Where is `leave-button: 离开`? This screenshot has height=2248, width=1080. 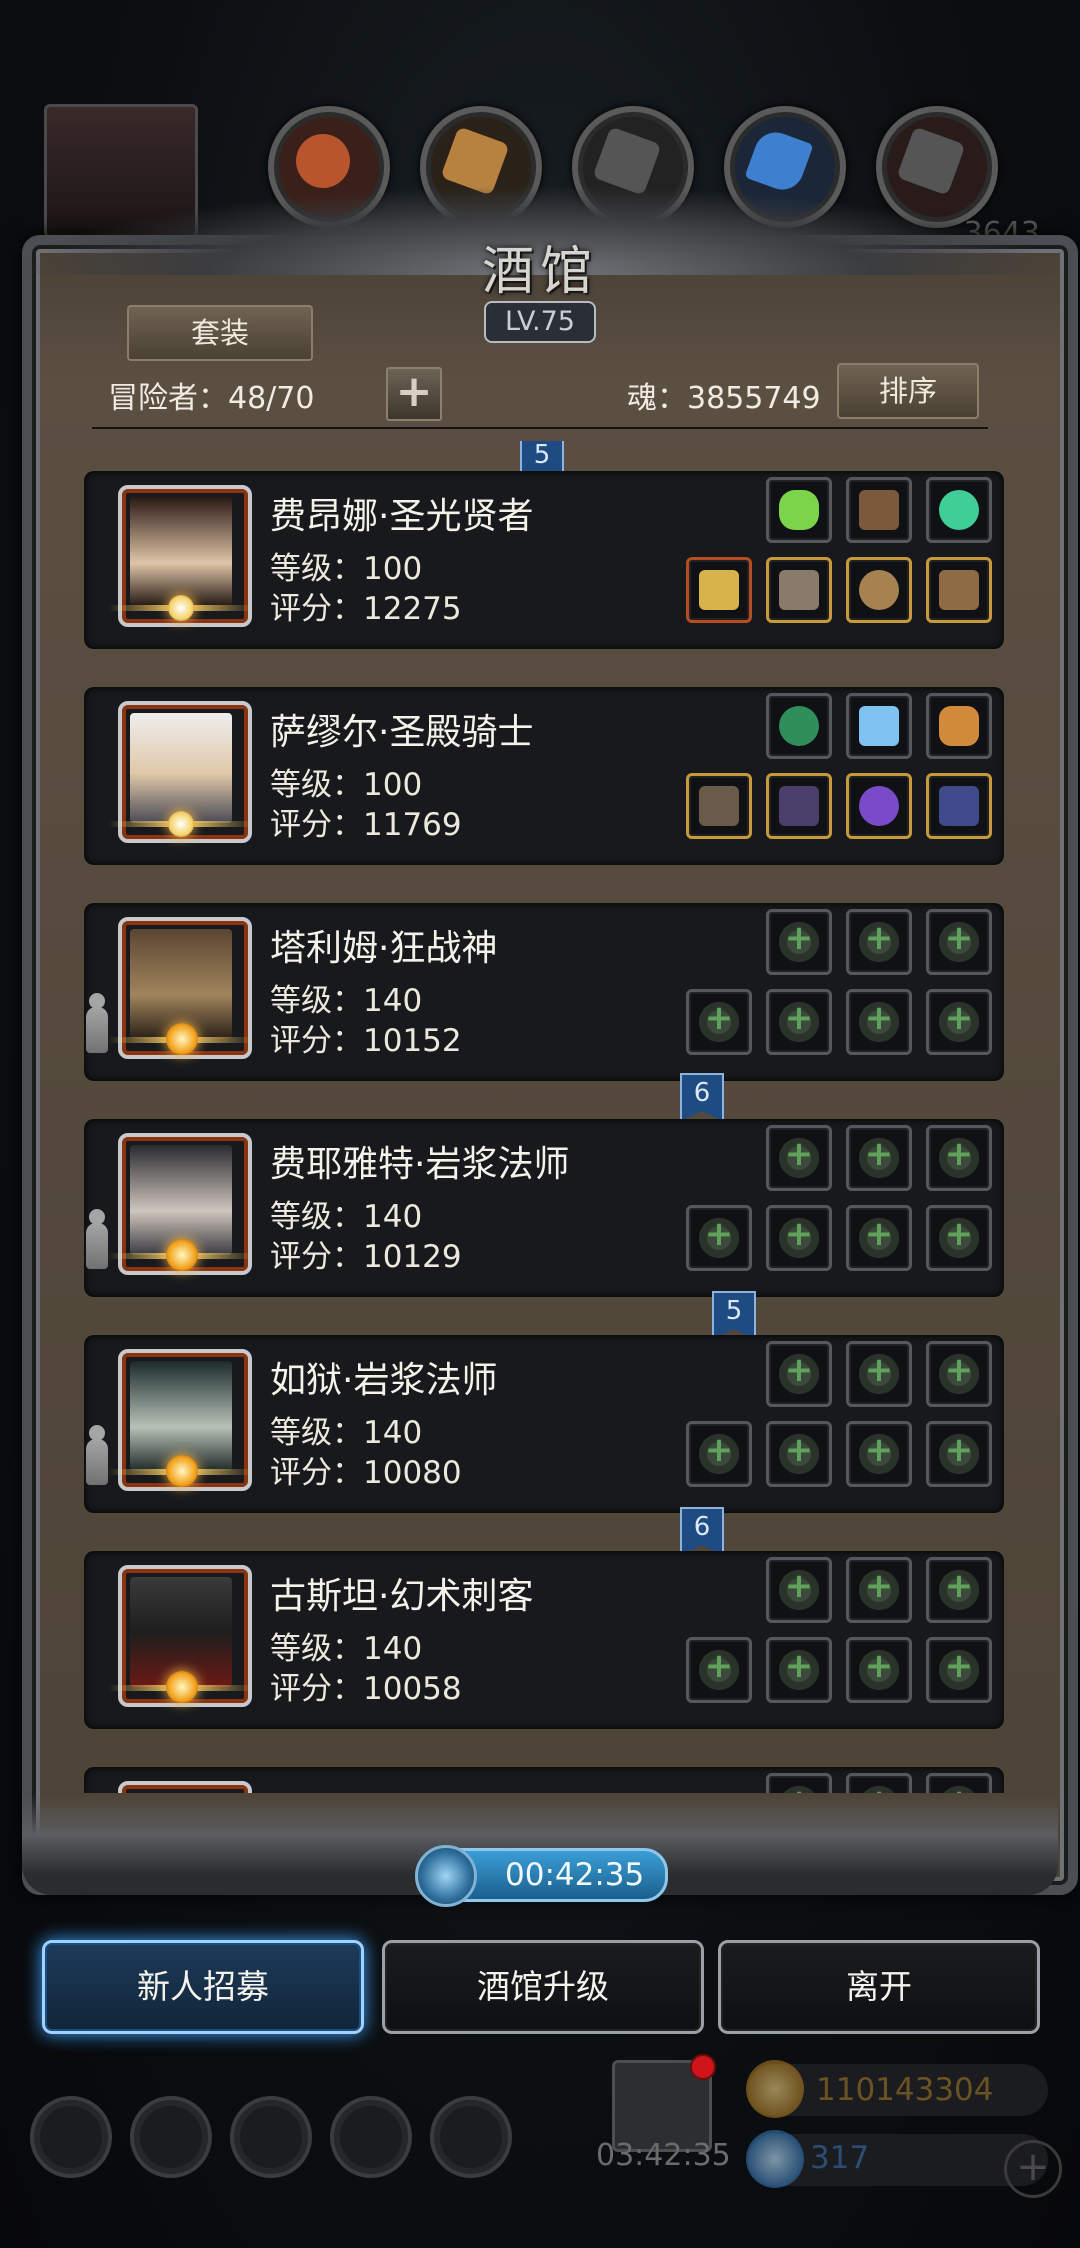
leave-button: 离开 is located at coordinates (879, 1987).